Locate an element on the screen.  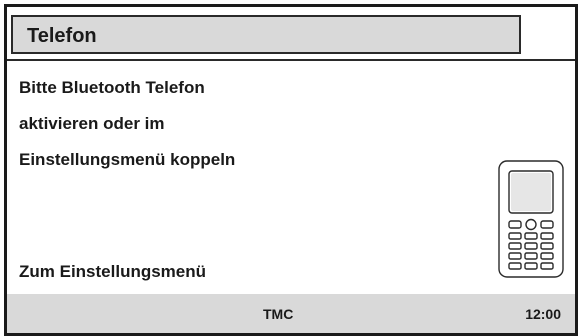
mobile-phone-icon is located at coordinates (531, 219).